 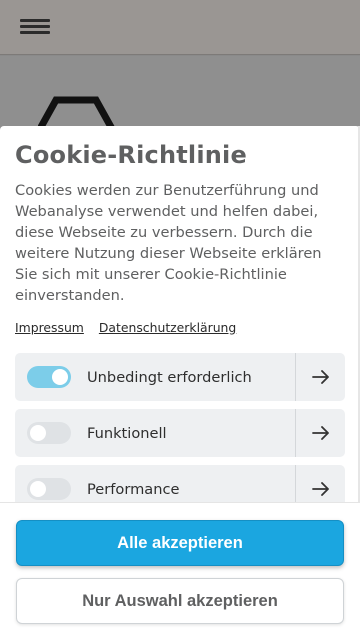 I want to click on necessary-toggle, so click(x=49, y=377).